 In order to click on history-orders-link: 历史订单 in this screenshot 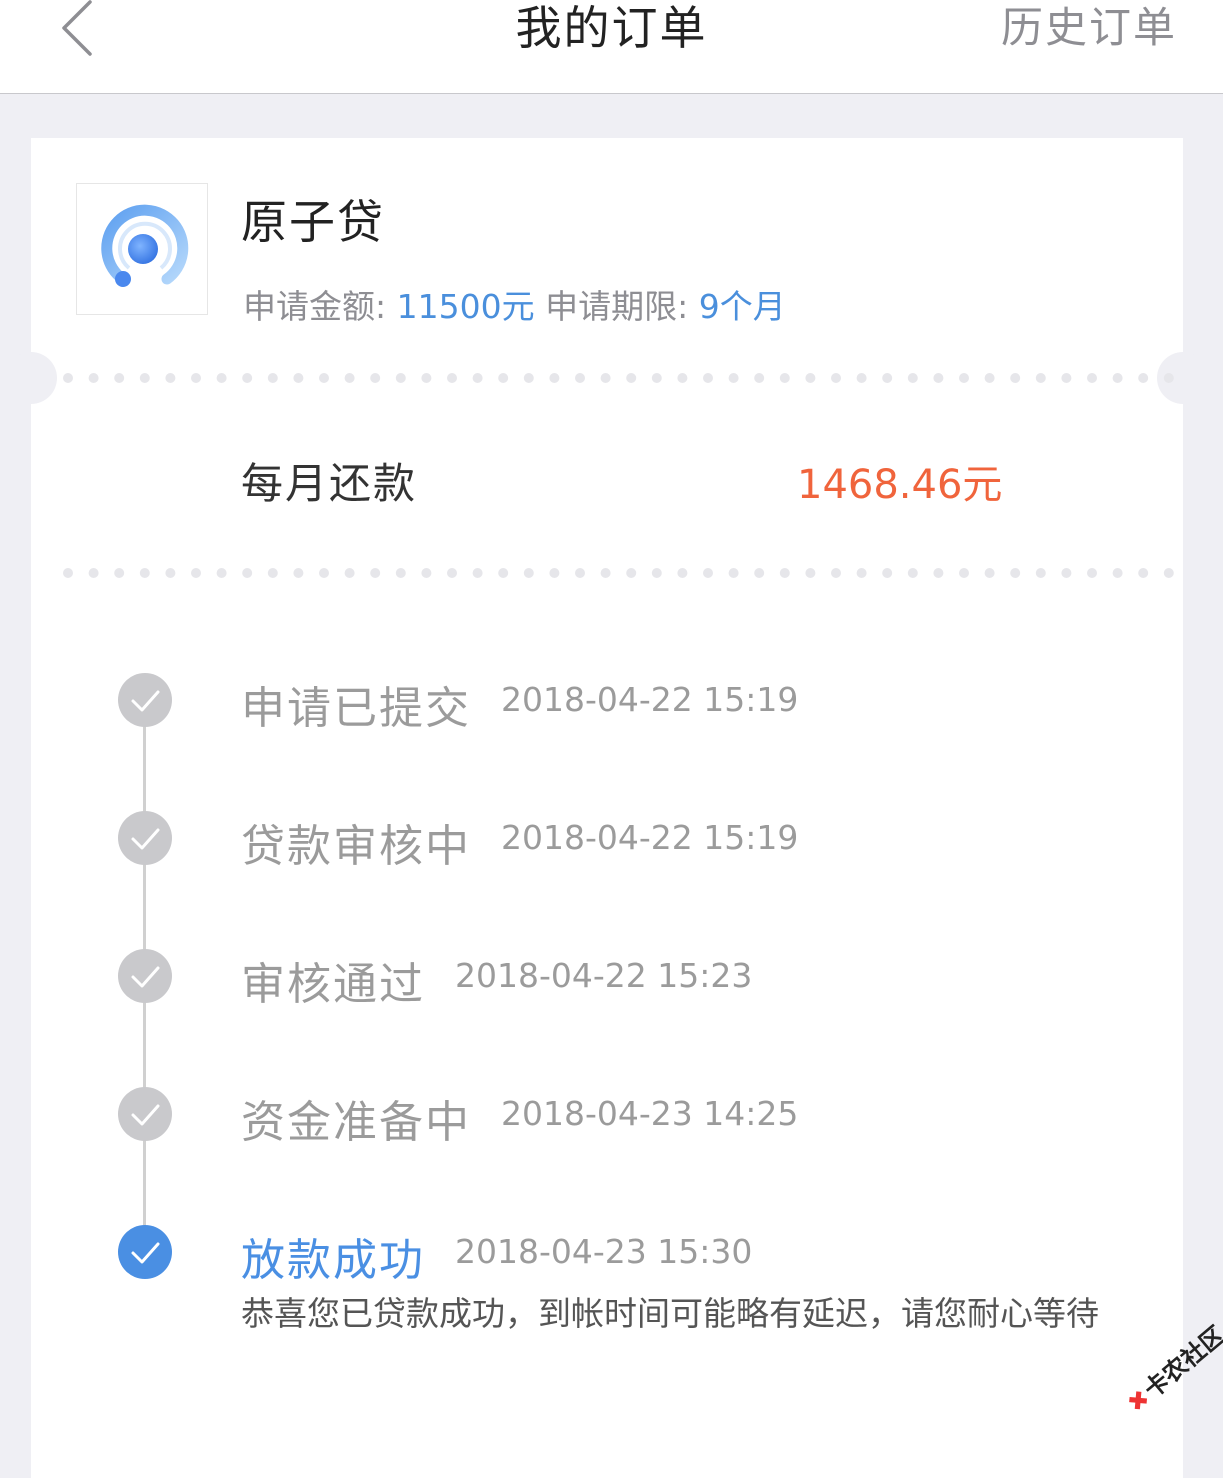, I will do `click(1089, 30)`.